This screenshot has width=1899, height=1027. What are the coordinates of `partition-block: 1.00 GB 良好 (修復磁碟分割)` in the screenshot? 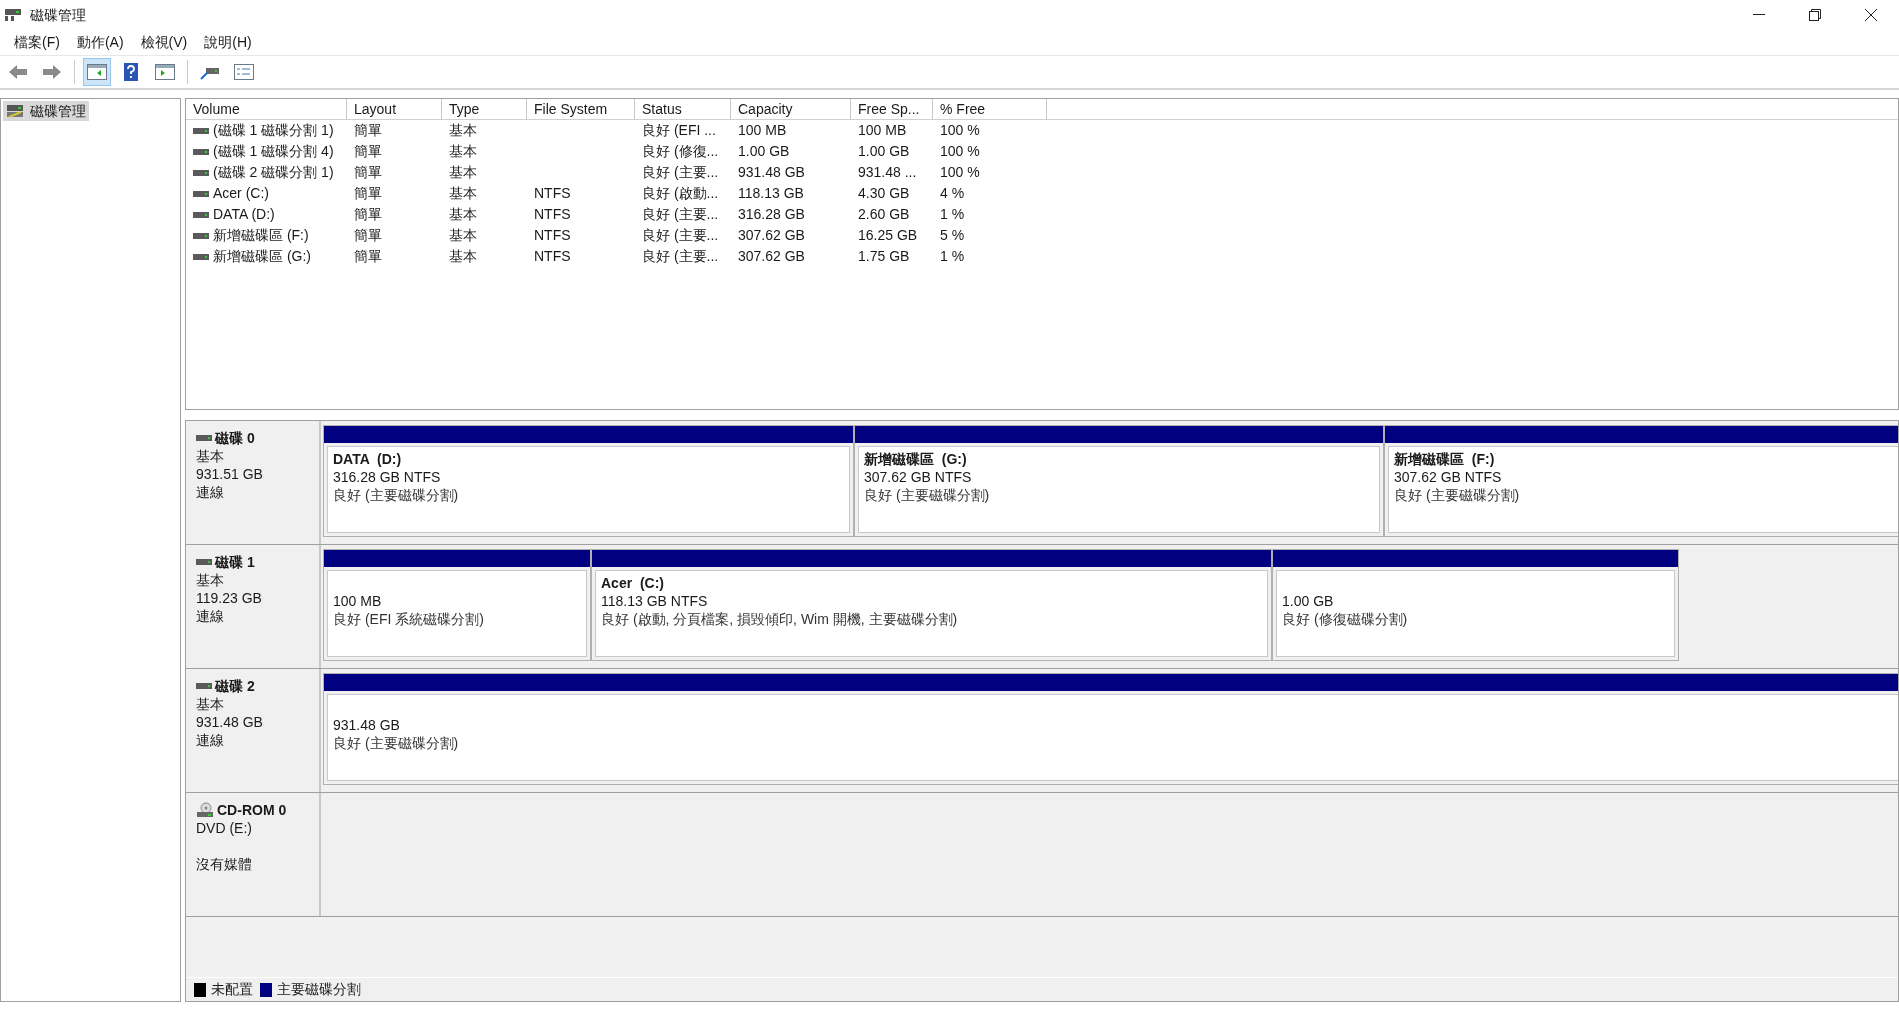 It's located at (1475, 605).